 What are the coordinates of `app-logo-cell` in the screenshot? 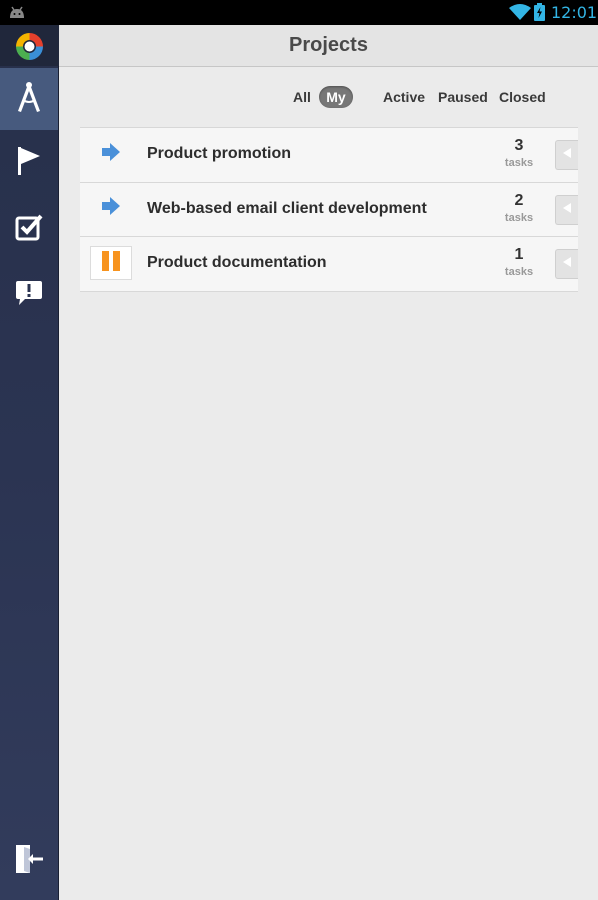 It's located at (29, 45).